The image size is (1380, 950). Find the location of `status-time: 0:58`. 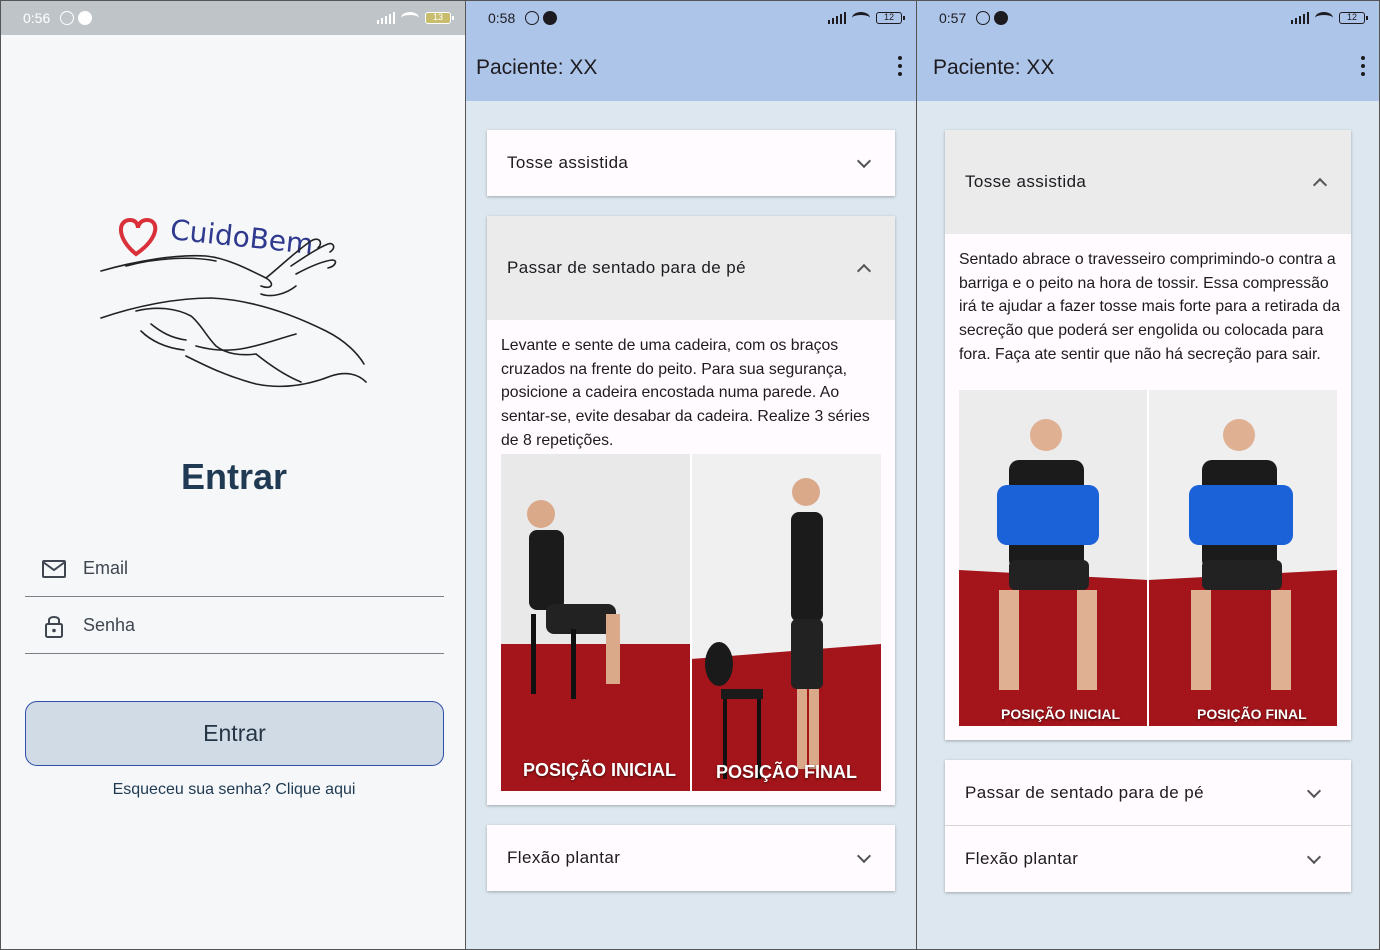

status-time: 0:58 is located at coordinates (502, 18).